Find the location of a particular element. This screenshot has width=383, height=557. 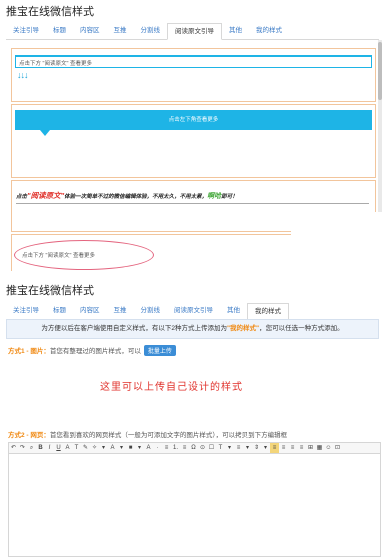

toolbar-button-icon: ▦ is located at coordinates (319, 448).